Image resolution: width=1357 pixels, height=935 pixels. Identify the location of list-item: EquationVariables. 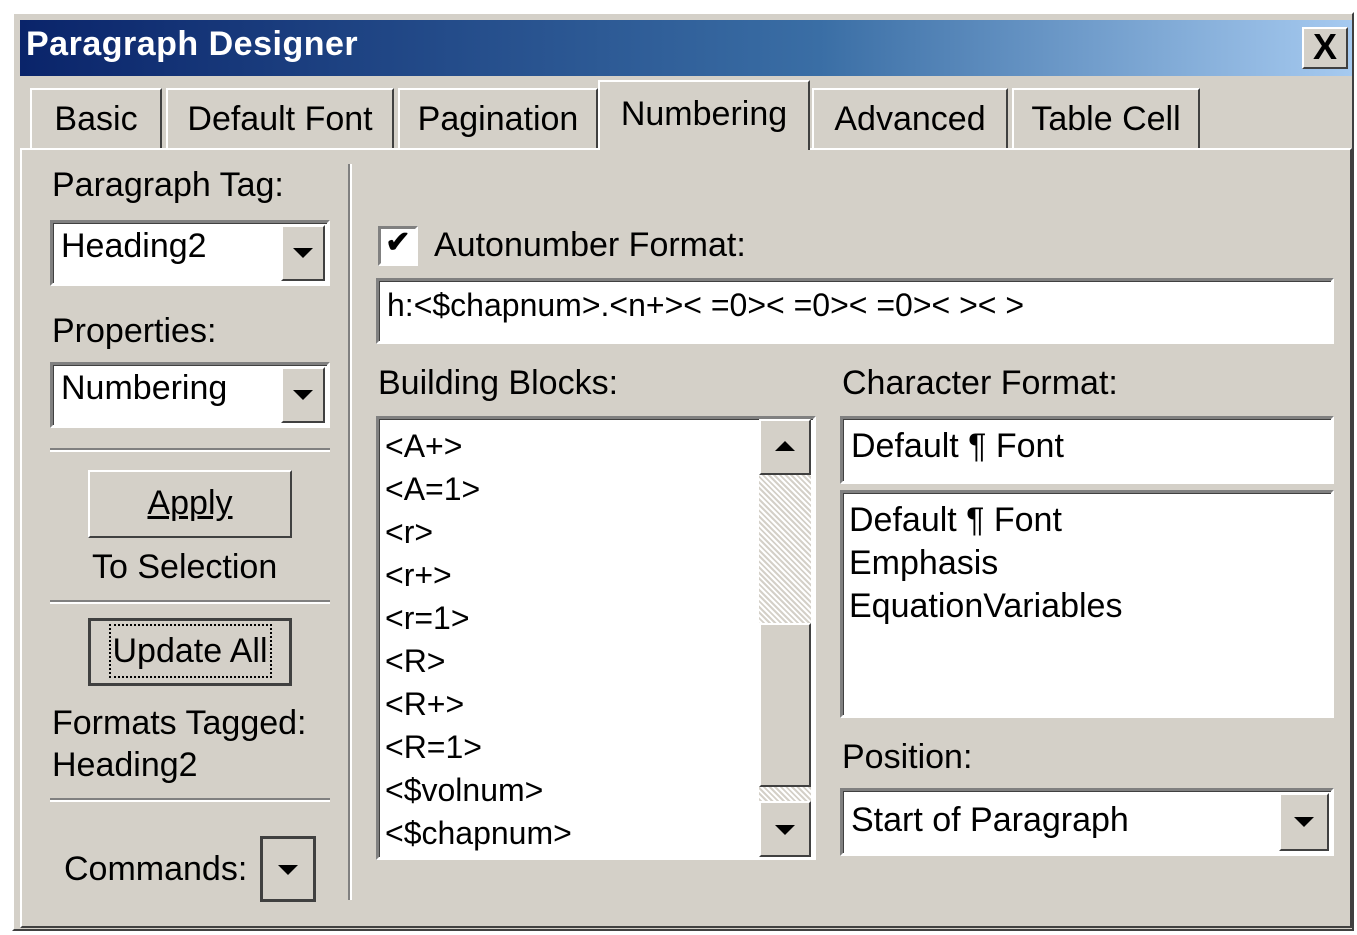
(983, 606).